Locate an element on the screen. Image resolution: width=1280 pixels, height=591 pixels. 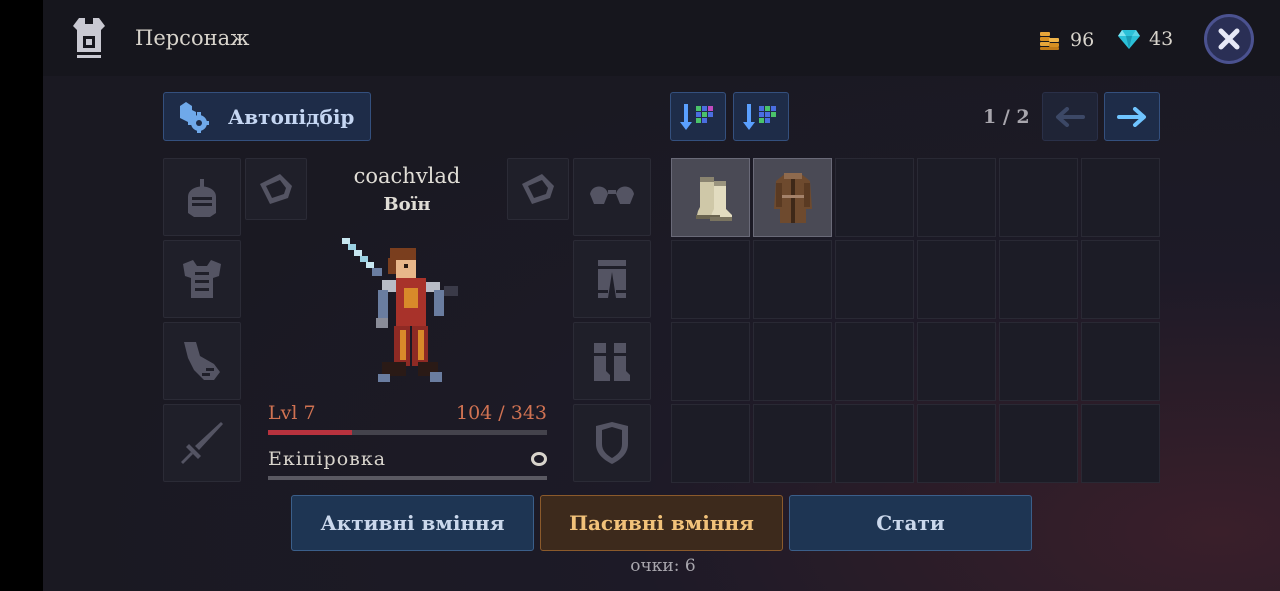
character-name: coachvlad is located at coordinates (407, 176).